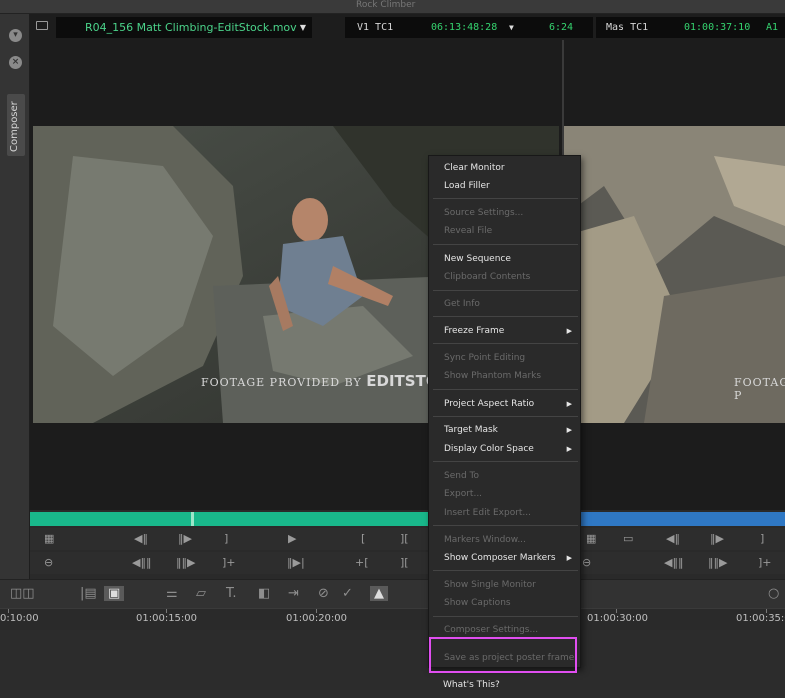  I want to click on title-tool-icon: T., so click(231, 593).